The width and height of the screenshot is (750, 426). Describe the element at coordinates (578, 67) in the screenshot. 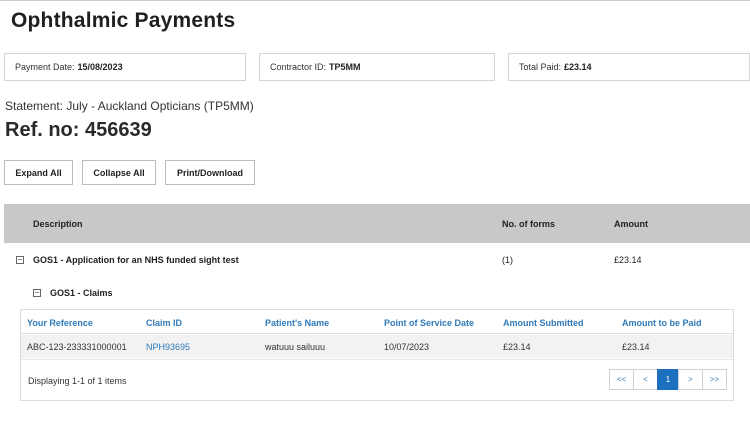

I see `total-paid-value: £23.14` at that location.